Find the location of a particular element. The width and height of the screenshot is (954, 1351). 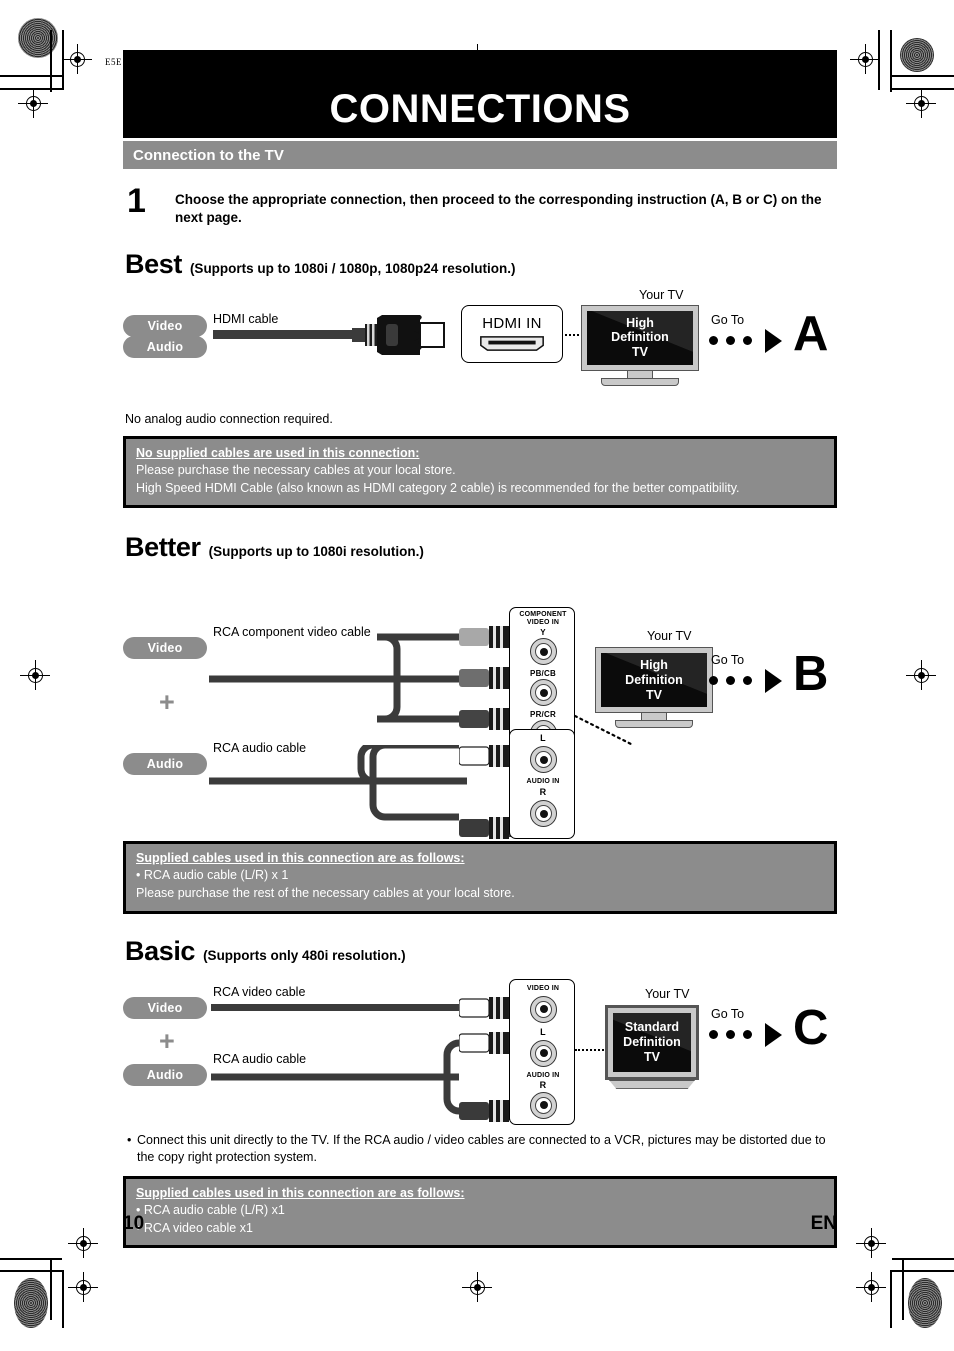

registration-mark-bottom-right is located at coordinates (871, 1287).